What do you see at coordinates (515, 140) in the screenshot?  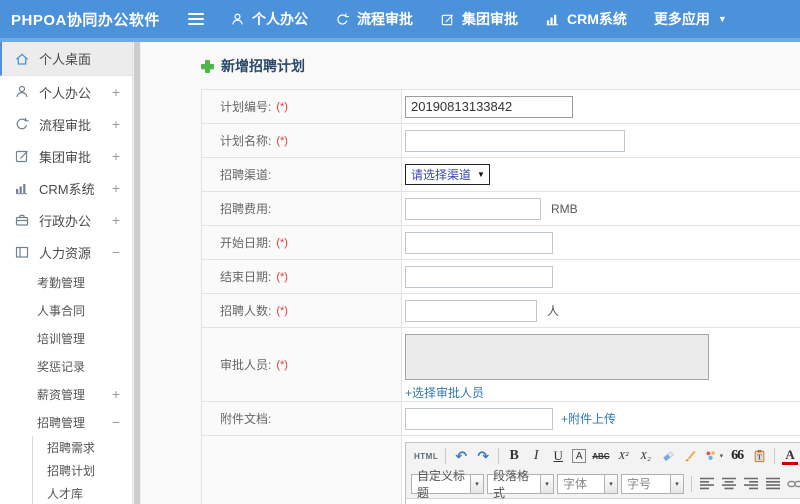 I see `plan-name-input` at bounding box center [515, 140].